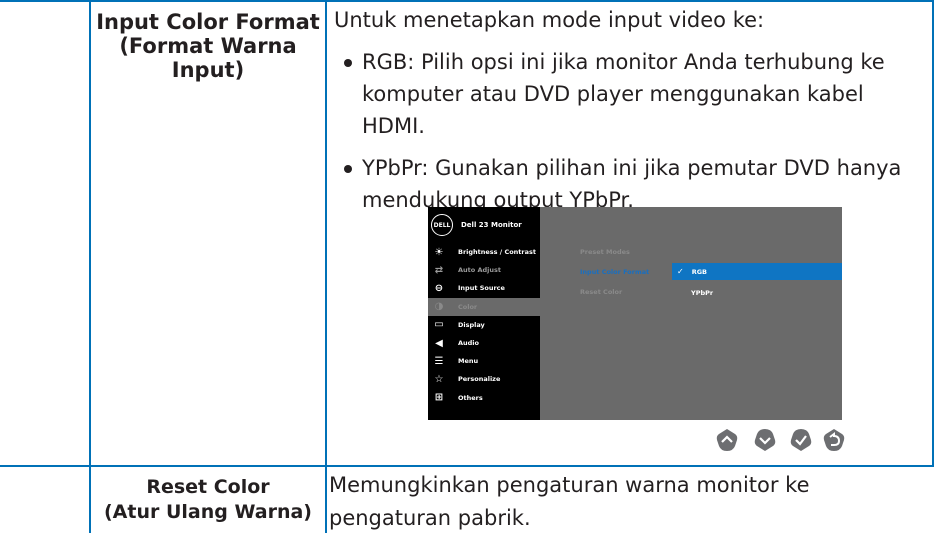 This screenshot has width=944, height=535. Describe the element at coordinates (439, 252) in the screenshot. I see `brightness-icon: ☀` at that location.